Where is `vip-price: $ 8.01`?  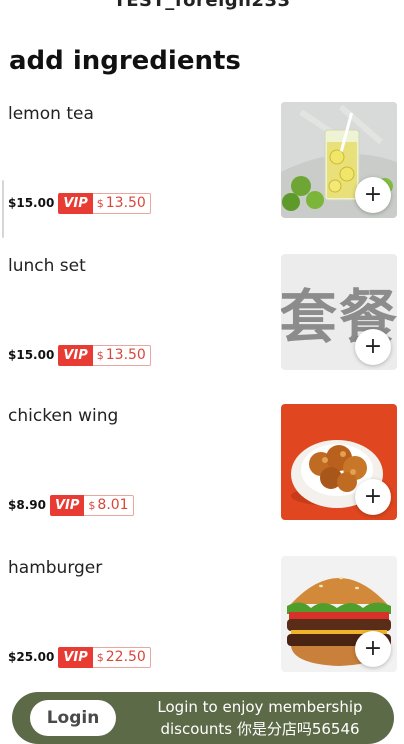
vip-price: $ 8.01 is located at coordinates (109, 505).